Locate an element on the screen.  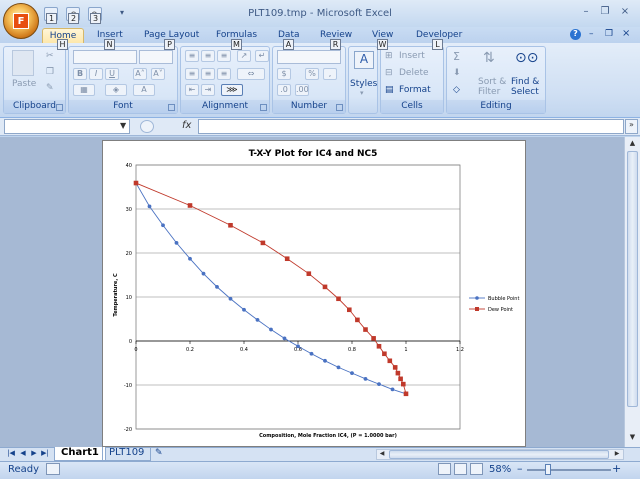
scroll-up-icon: ▲ is located at coordinates (632, 144).